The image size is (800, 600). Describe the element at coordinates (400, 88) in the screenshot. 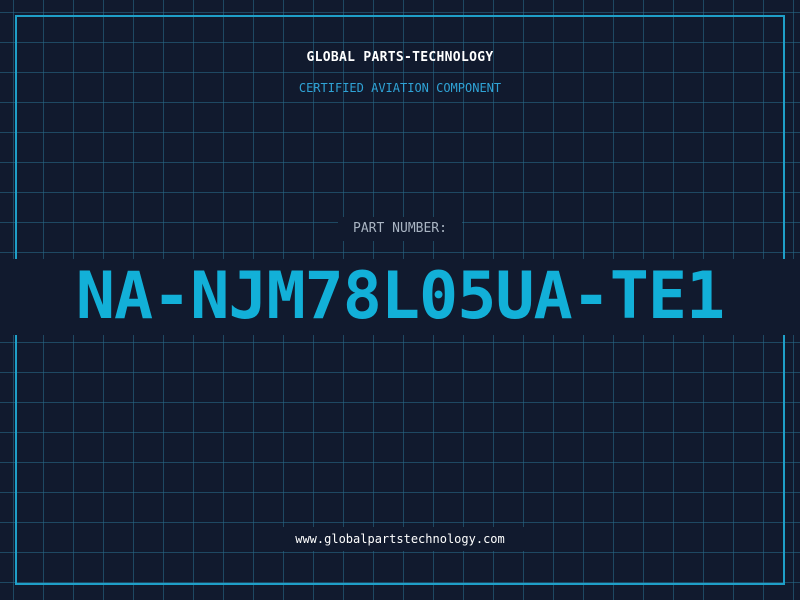

I see `certification-subtitle: CERTIFIED AVIATION COMPONENT` at that location.